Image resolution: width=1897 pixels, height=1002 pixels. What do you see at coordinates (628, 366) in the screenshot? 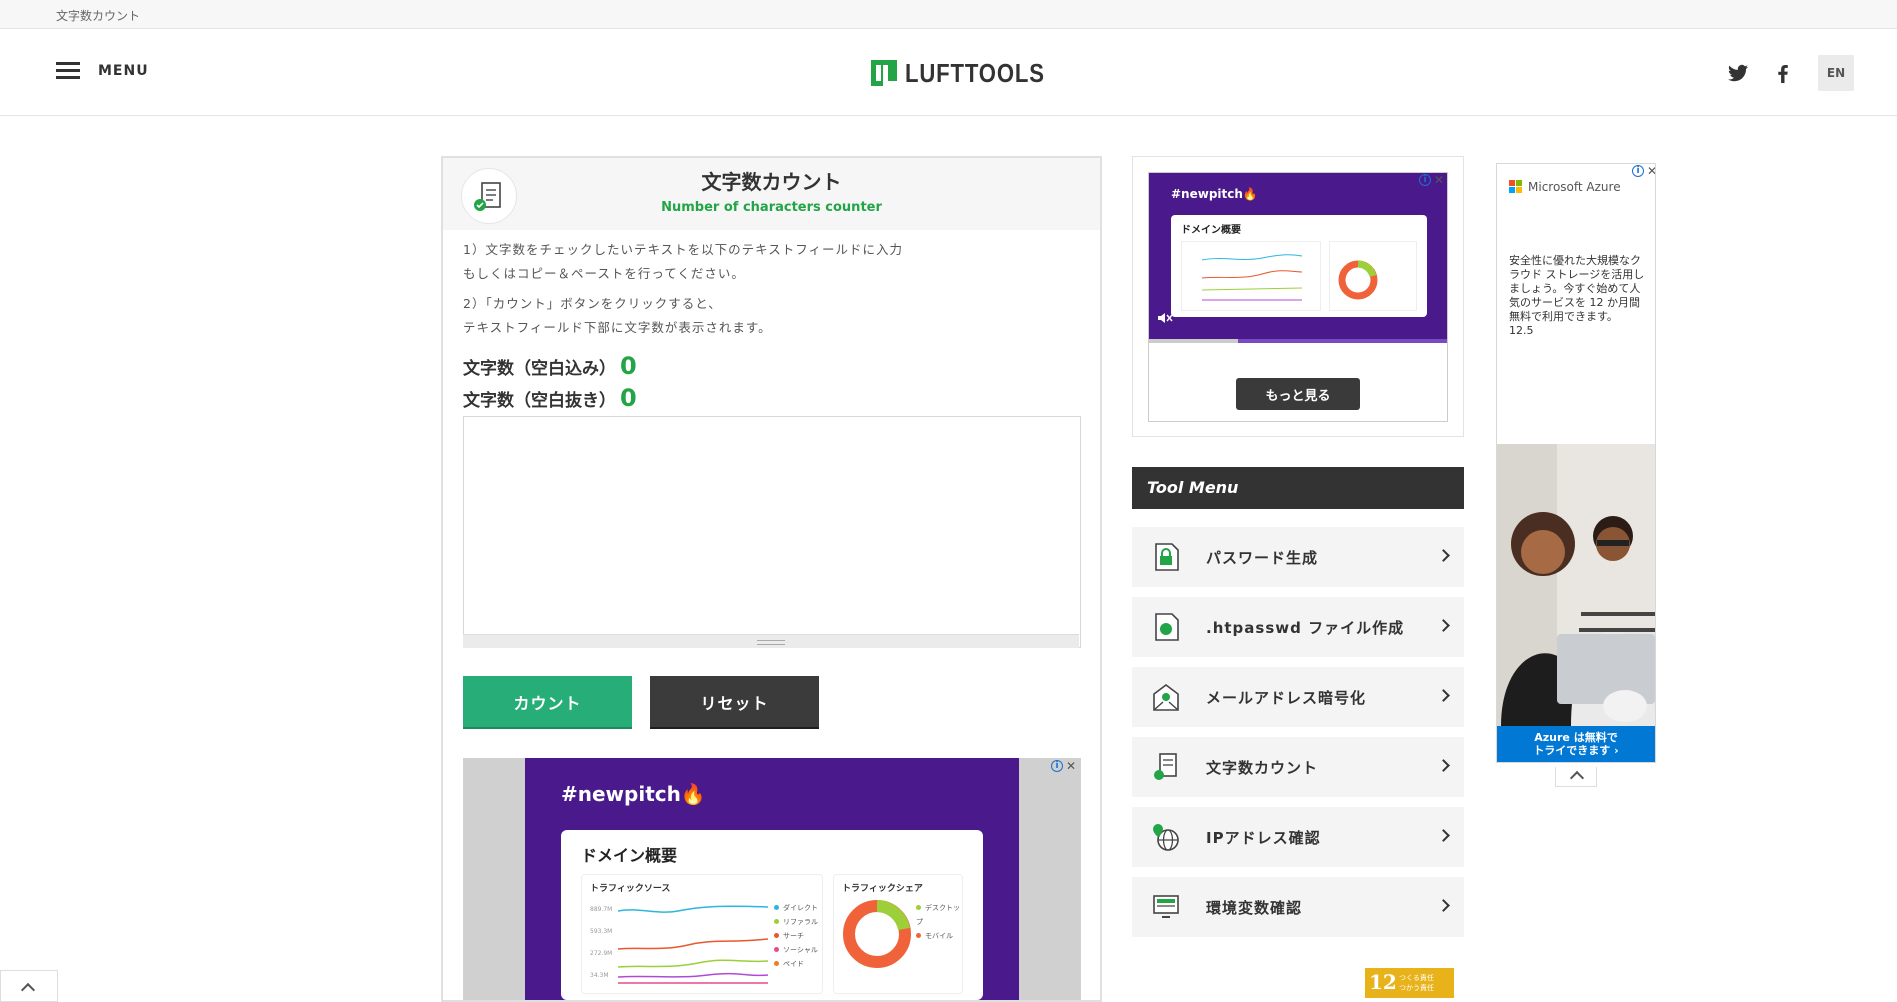
I see `count-with-spaces-value: 0` at bounding box center [628, 366].